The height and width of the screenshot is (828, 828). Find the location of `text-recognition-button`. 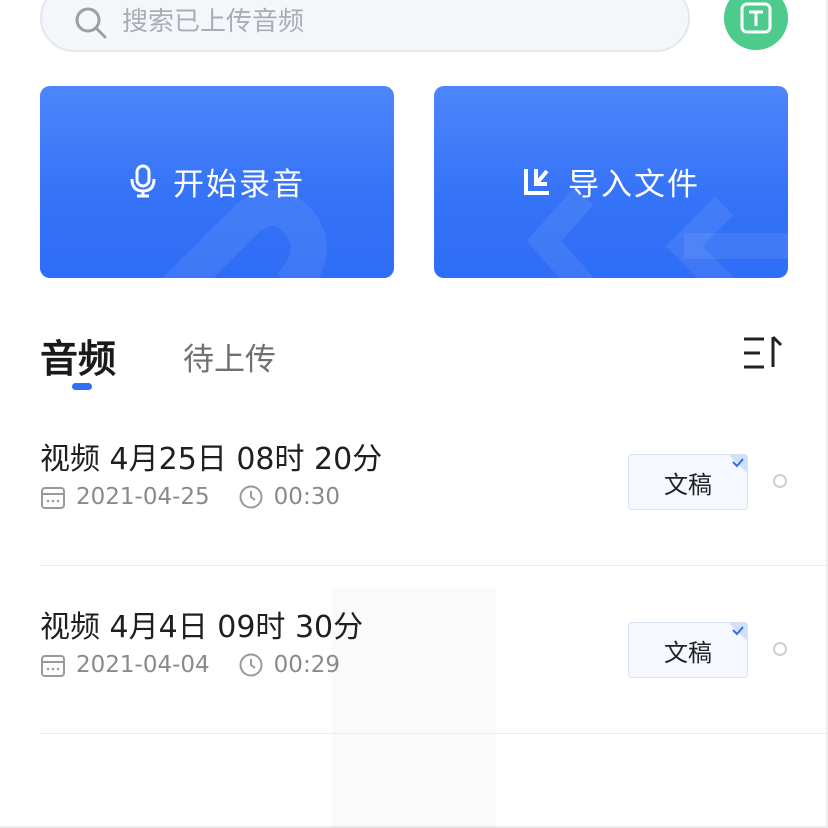

text-recognition-button is located at coordinates (756, 25).